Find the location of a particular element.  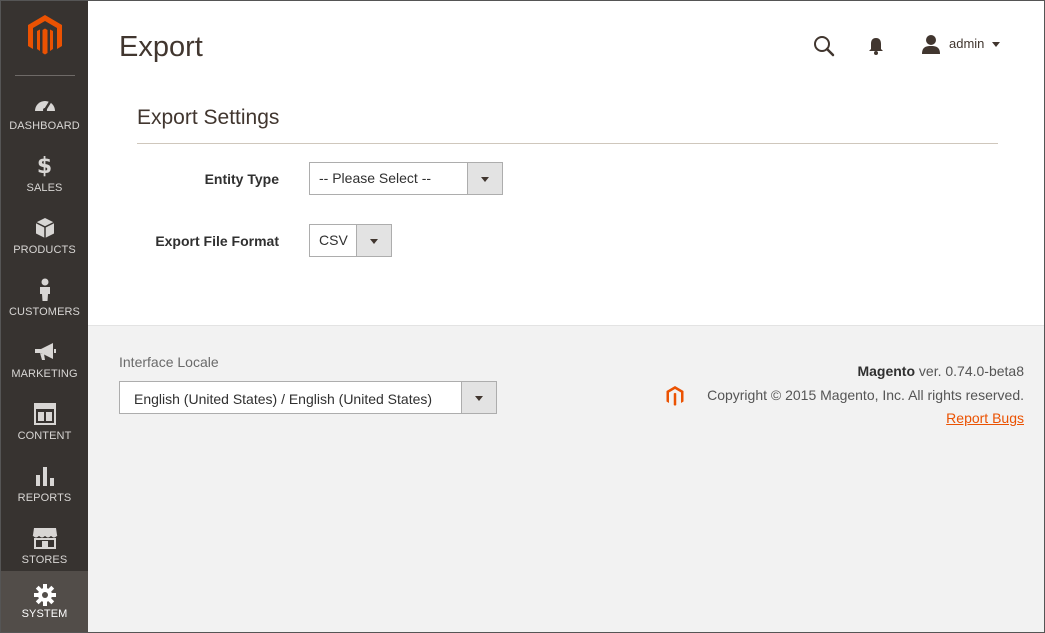

page-title: Export is located at coordinates (161, 47).